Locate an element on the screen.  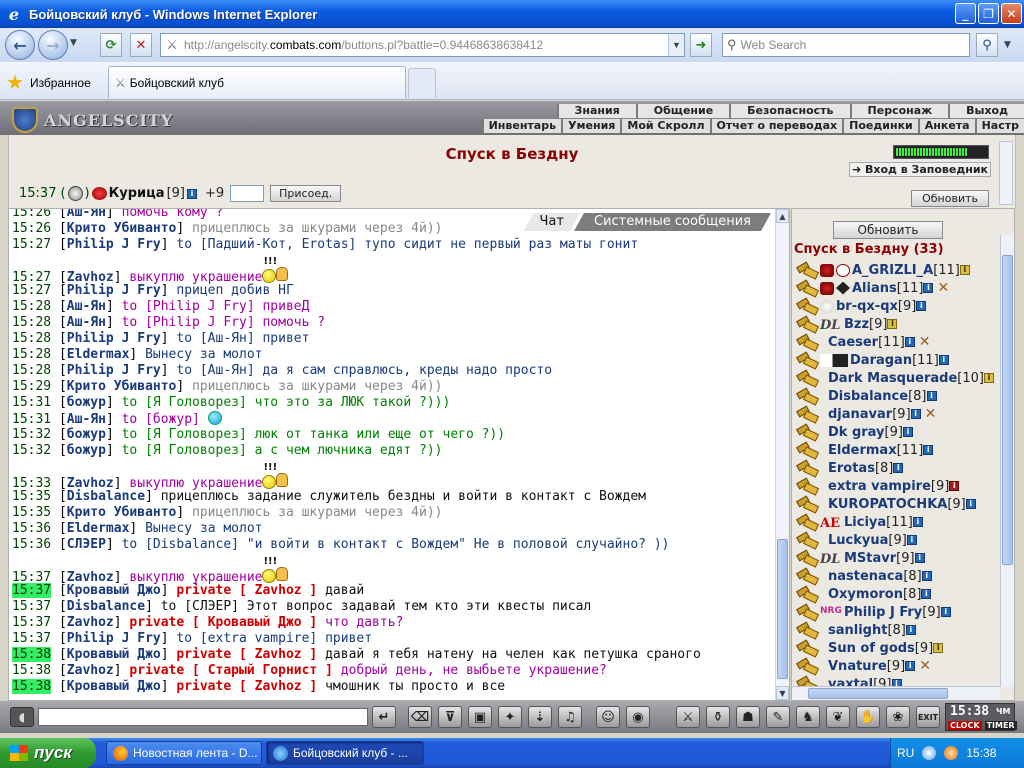
room-user-name: Liciya is located at coordinates (865, 522).